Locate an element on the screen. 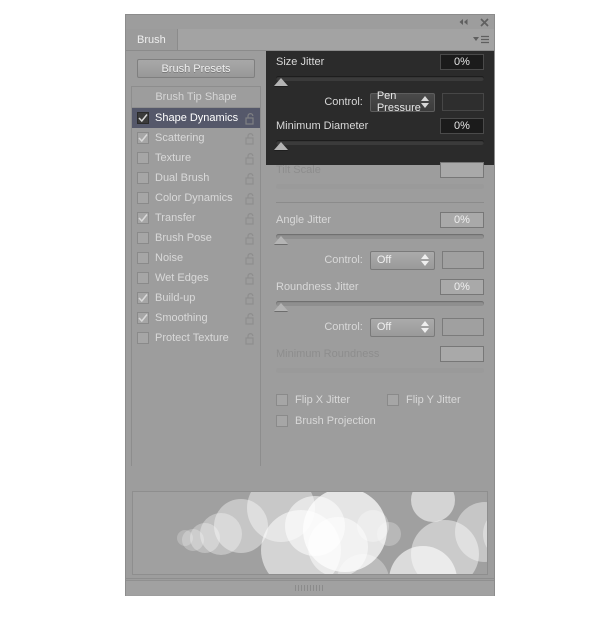 Image resolution: width=600 pixels, height=617 pixels. roundness-control-label: Control: is located at coordinates (343, 327).